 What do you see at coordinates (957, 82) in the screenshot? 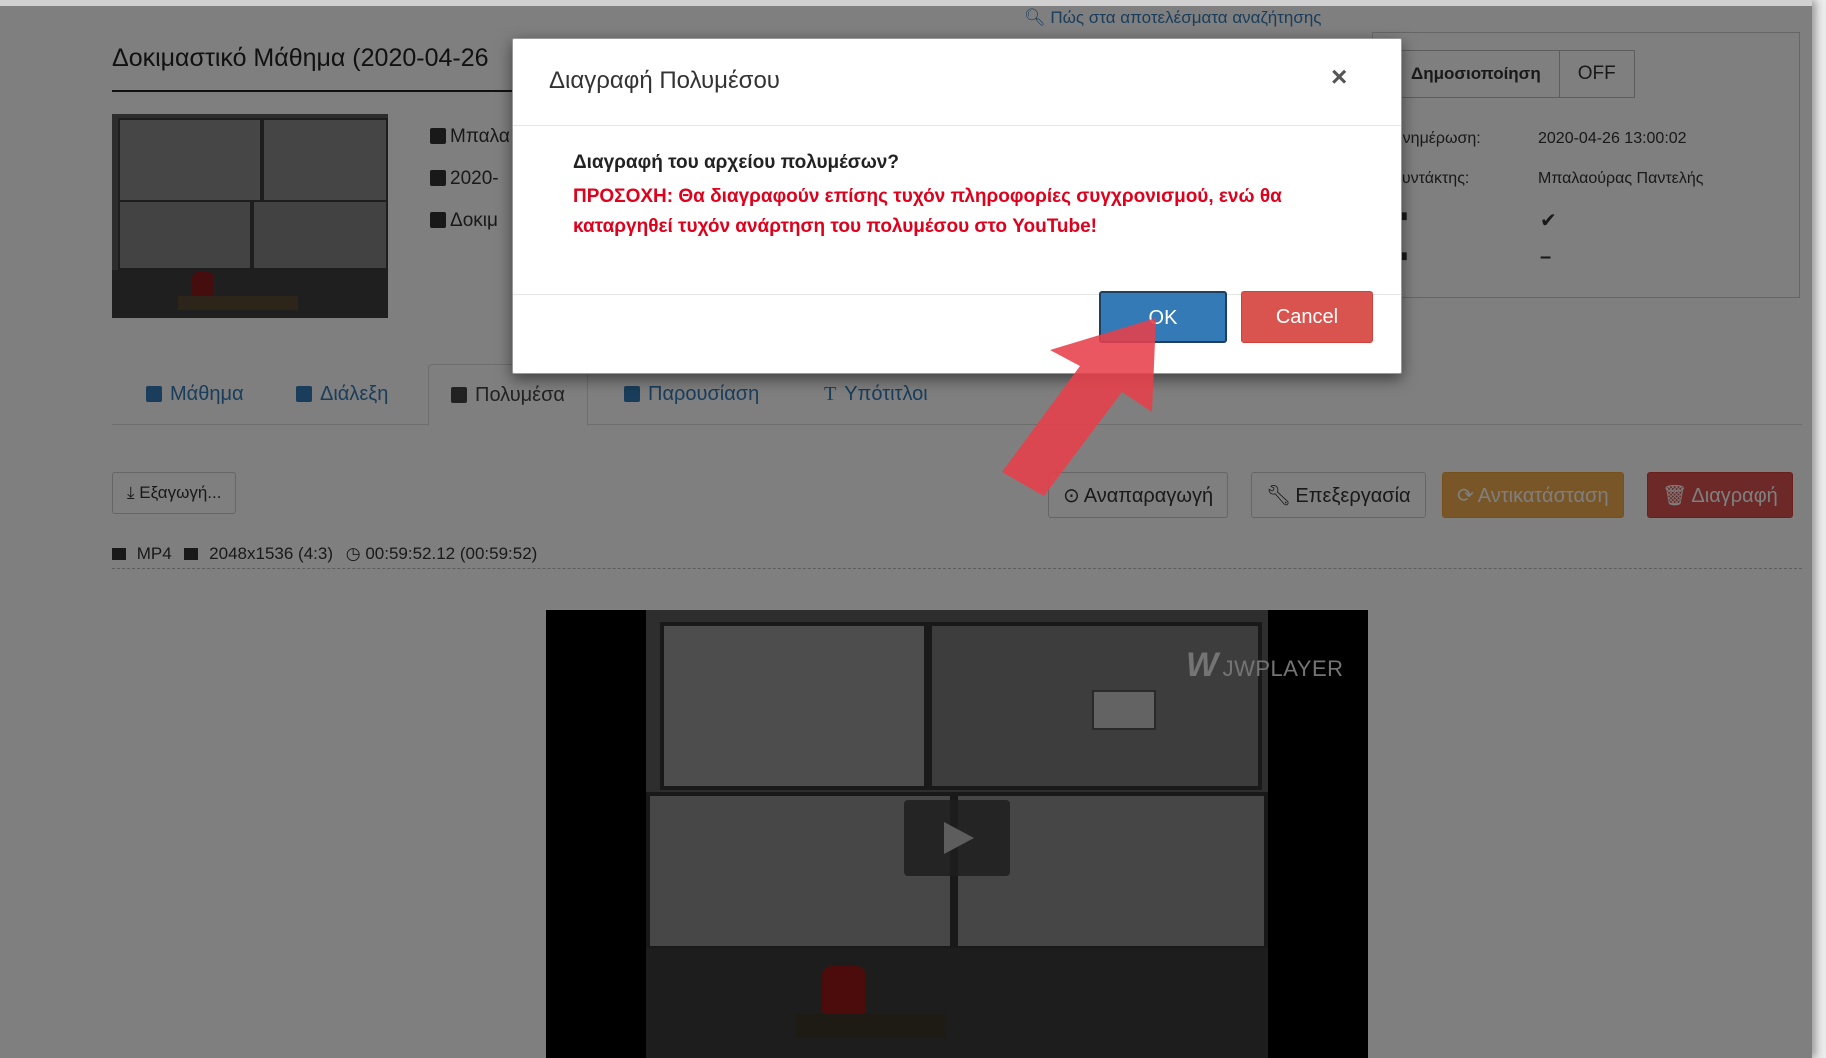
I see `dialog-header: Διαγραφή Πολυμέσου ×` at bounding box center [957, 82].